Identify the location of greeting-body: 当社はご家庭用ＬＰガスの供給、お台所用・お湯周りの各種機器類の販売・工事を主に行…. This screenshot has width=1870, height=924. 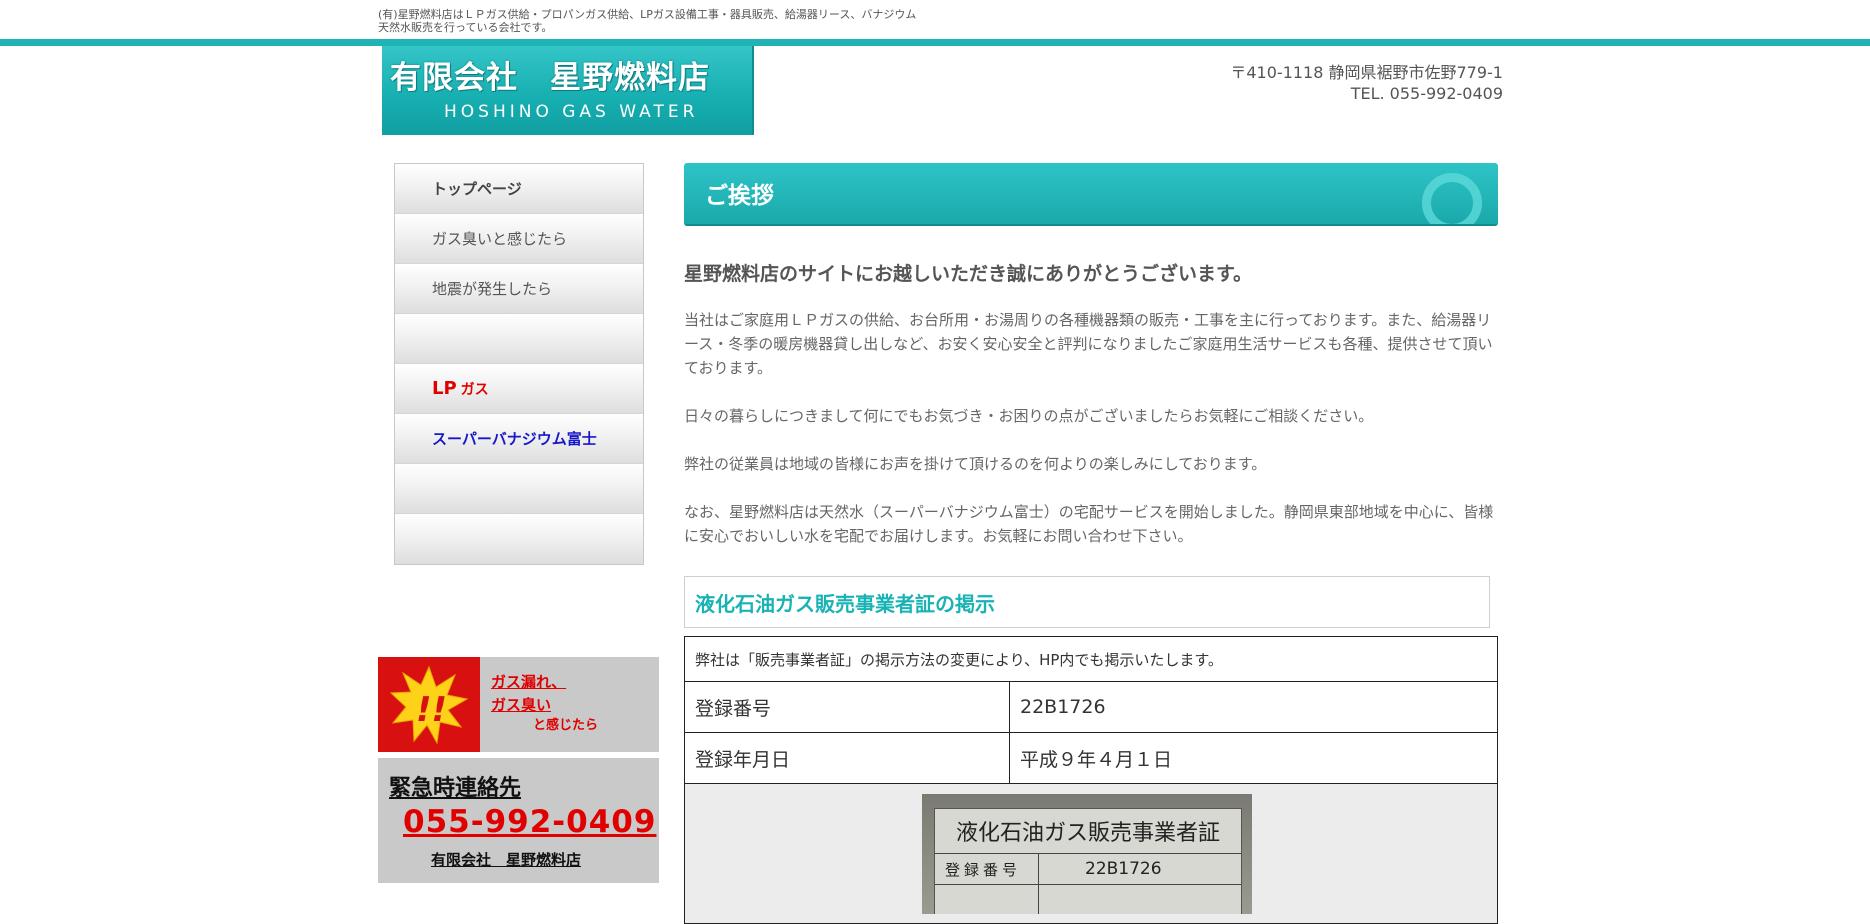
(1091, 440).